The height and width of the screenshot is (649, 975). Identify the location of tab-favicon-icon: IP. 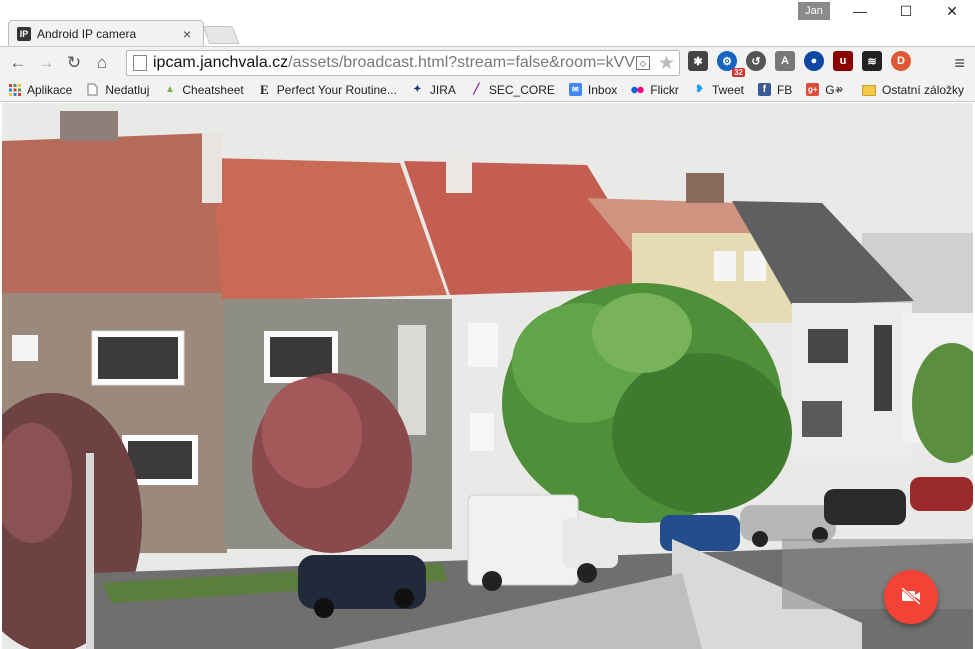
(24, 33).